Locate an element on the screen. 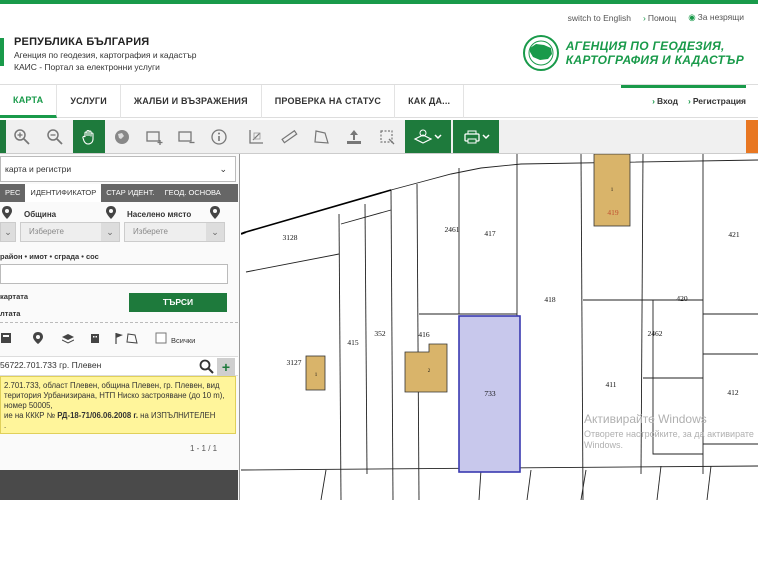 This screenshot has width=758, height=564. deselect-rectangle-icon is located at coordinates (186, 137).